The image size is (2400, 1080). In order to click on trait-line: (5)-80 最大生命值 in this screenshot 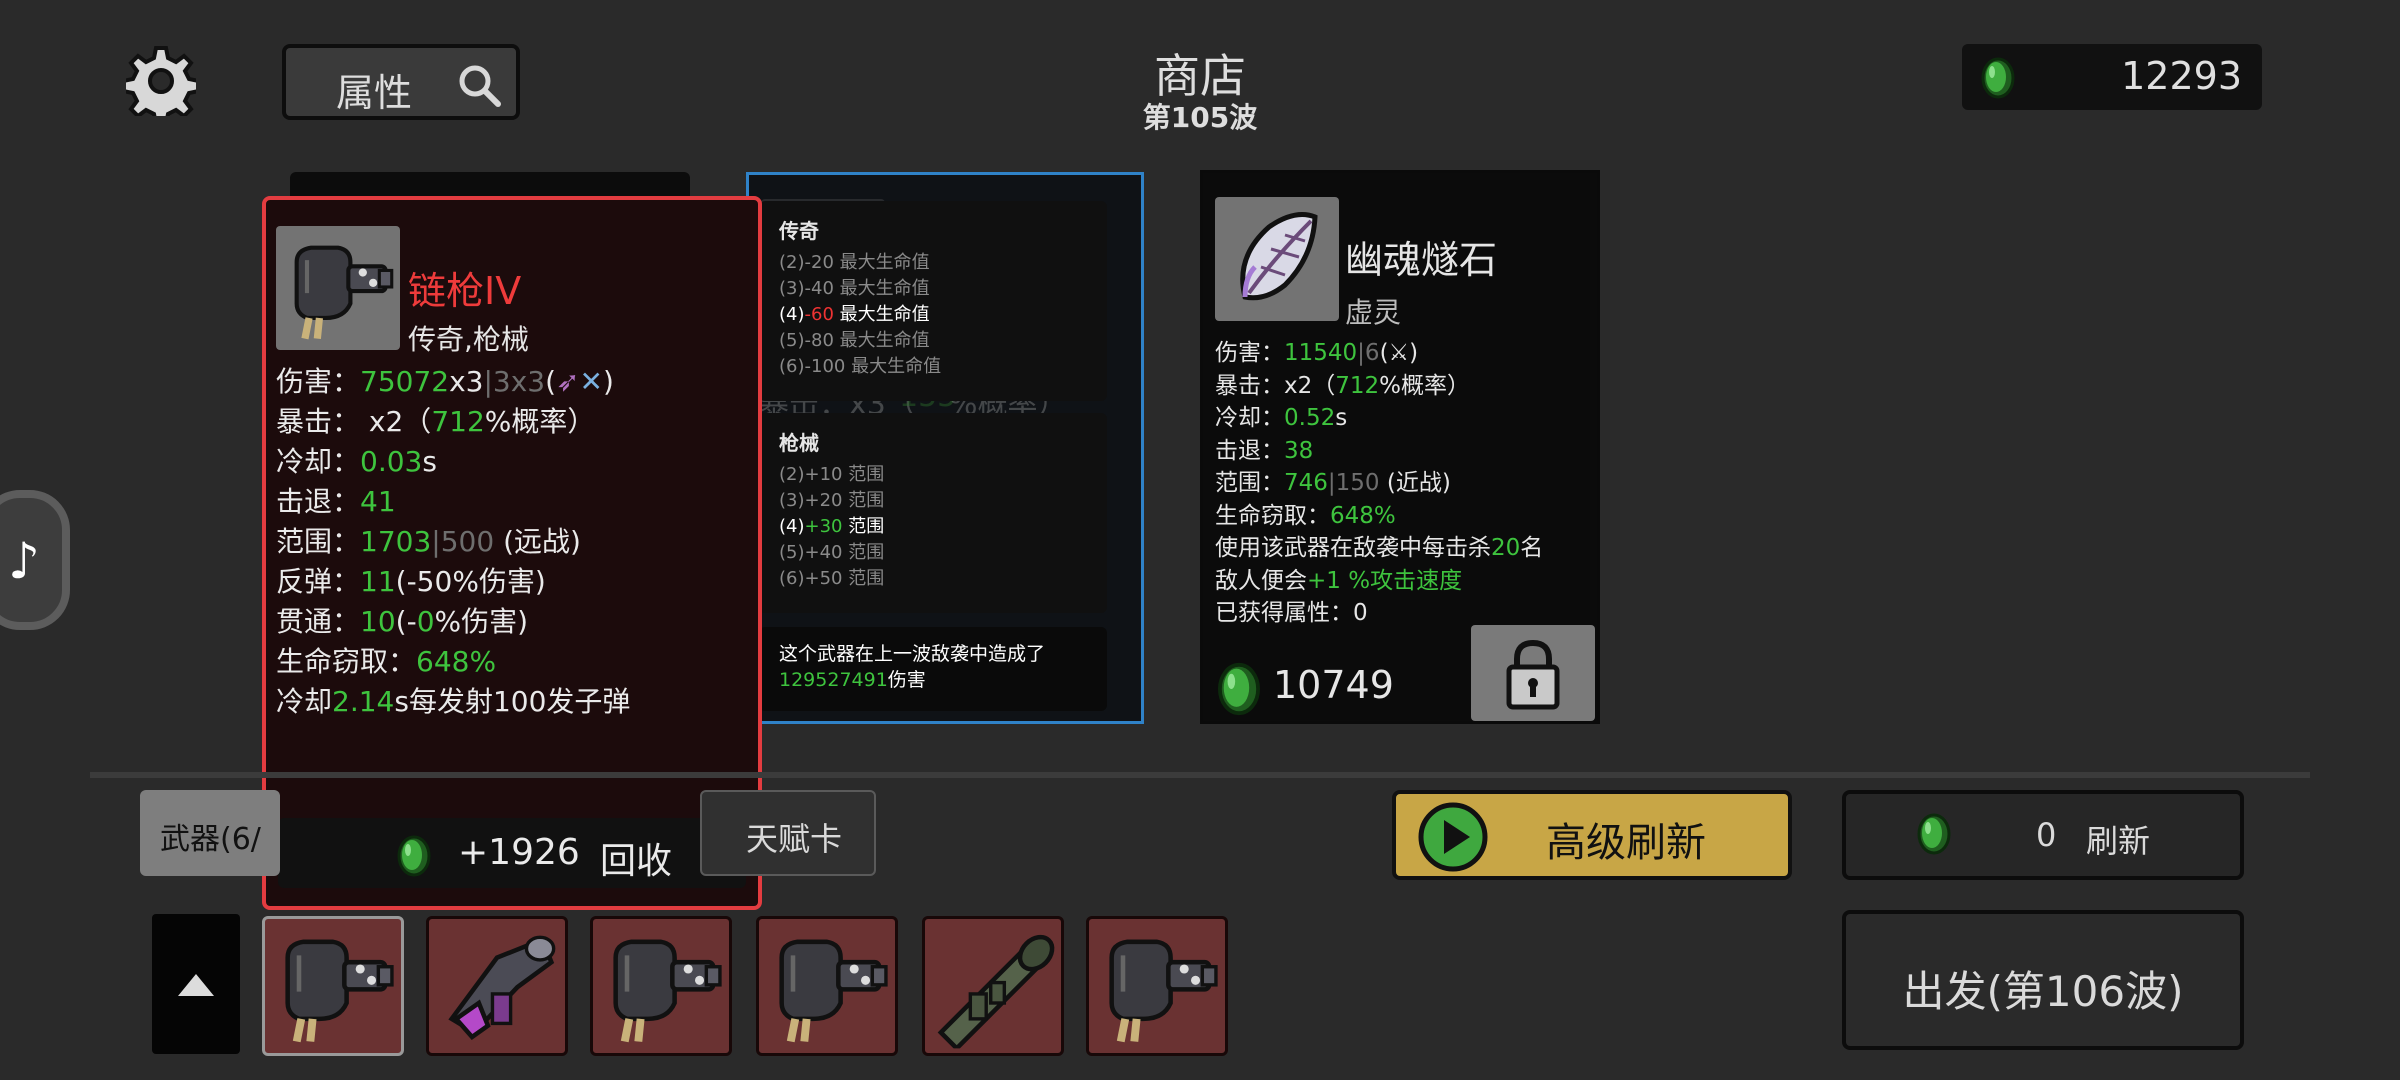, I will do `click(854, 340)`.